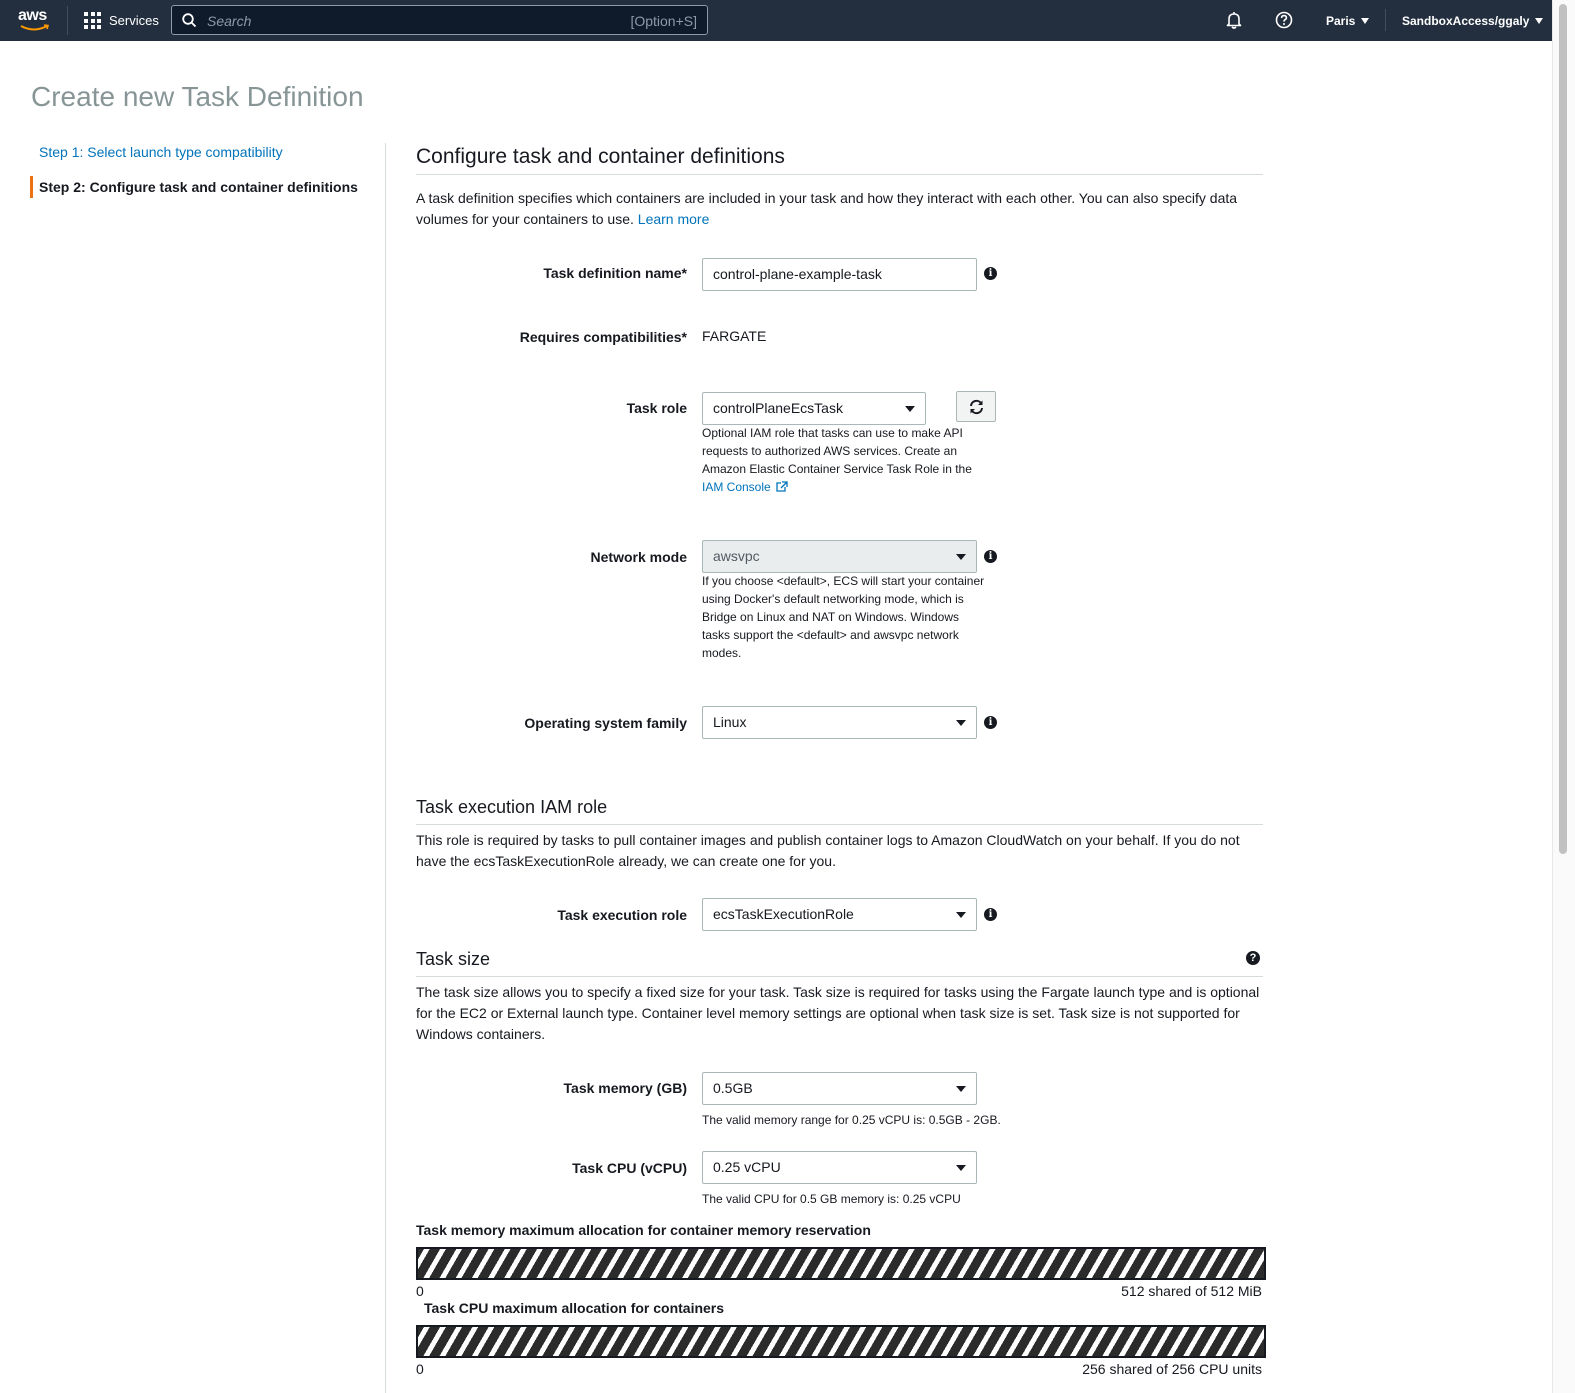 Image resolution: width=1575 pixels, height=1393 pixels. Describe the element at coordinates (730, 722) in the screenshot. I see `os-family-selected: Linux` at that location.